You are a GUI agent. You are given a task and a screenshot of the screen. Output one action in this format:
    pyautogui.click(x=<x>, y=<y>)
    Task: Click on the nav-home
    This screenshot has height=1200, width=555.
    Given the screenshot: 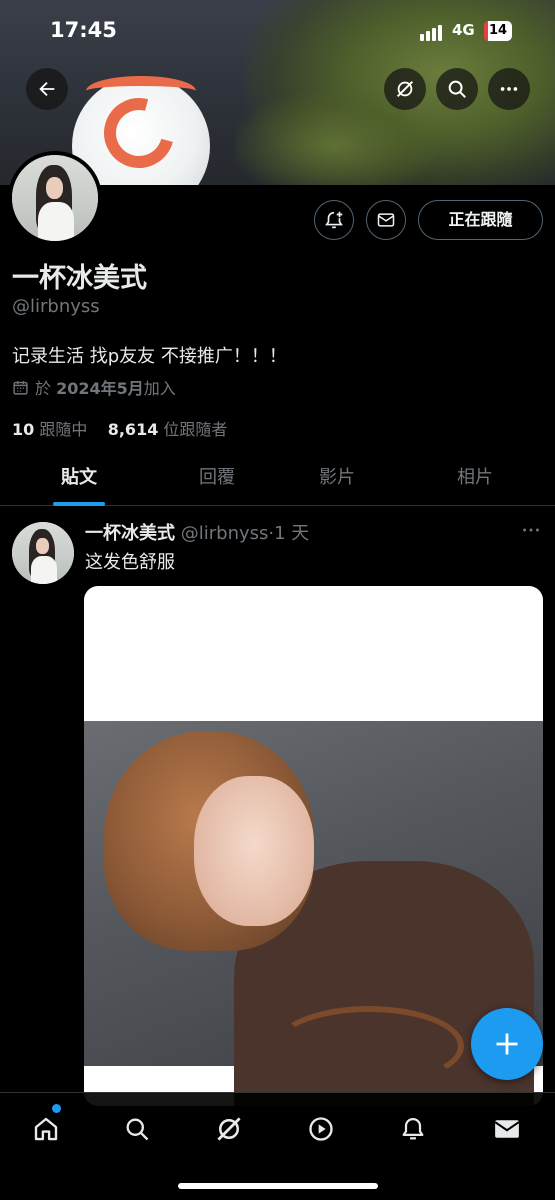 What is the action you would take?
    pyautogui.click(x=46, y=1129)
    